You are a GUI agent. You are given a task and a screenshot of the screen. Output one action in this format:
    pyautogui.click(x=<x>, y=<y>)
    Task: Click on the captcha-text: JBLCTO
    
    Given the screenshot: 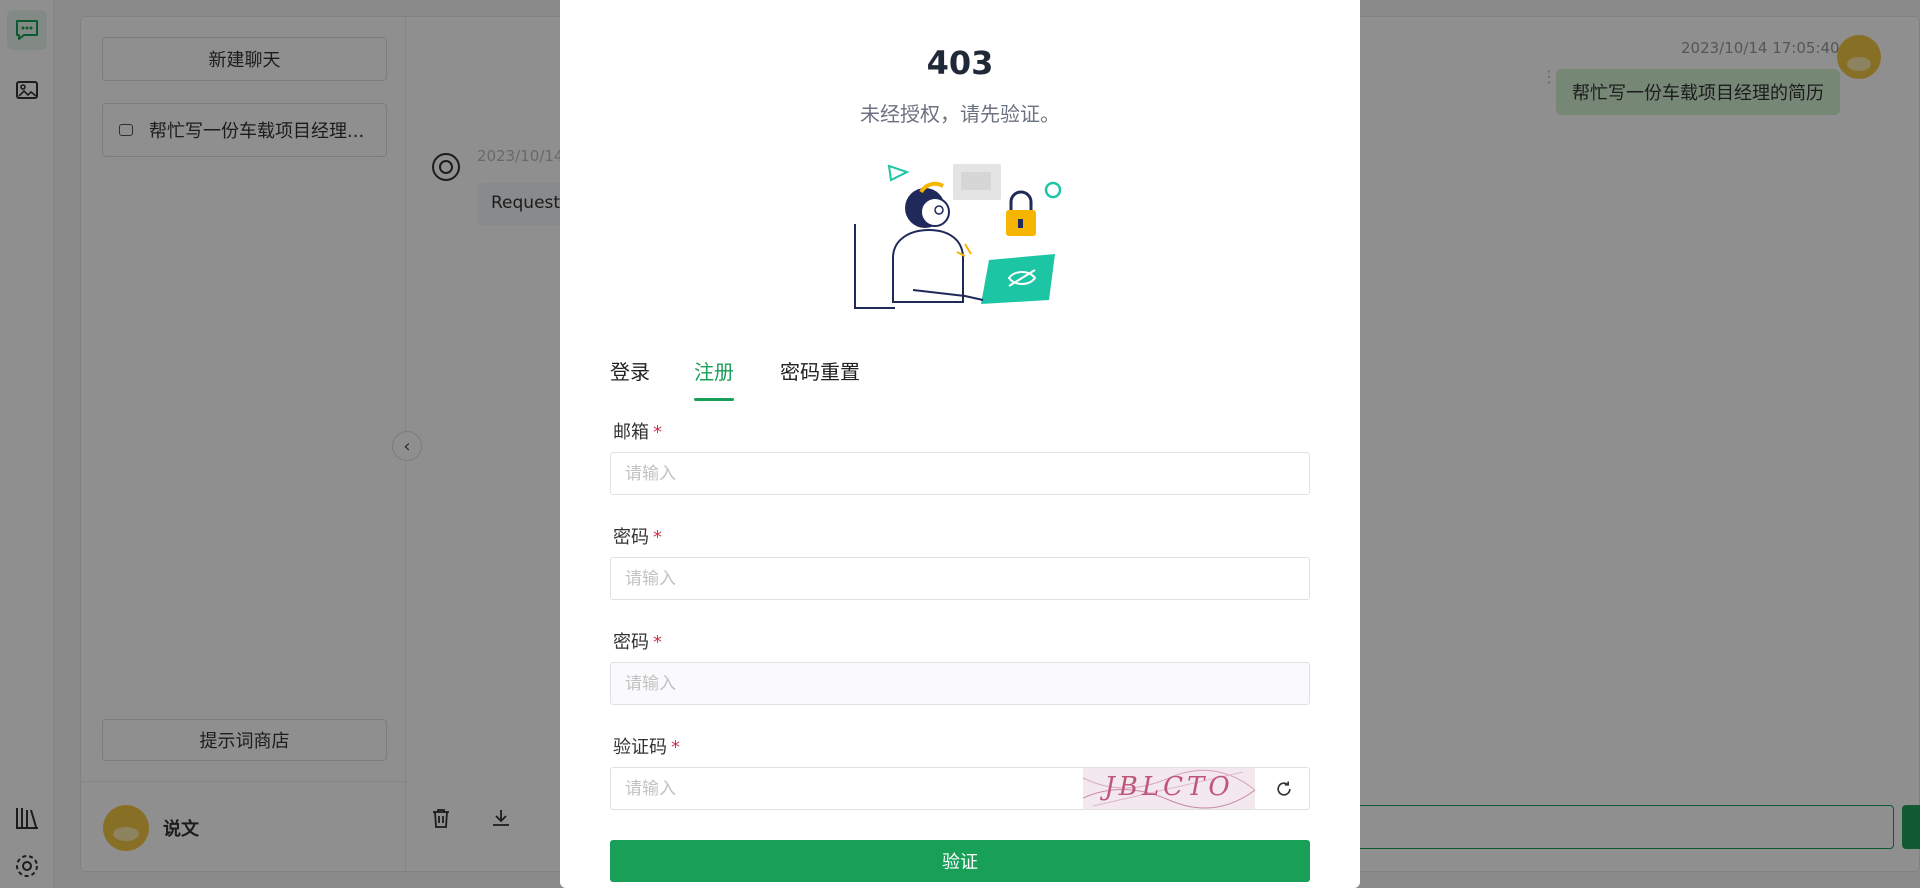 What is the action you would take?
    pyautogui.click(x=1169, y=787)
    